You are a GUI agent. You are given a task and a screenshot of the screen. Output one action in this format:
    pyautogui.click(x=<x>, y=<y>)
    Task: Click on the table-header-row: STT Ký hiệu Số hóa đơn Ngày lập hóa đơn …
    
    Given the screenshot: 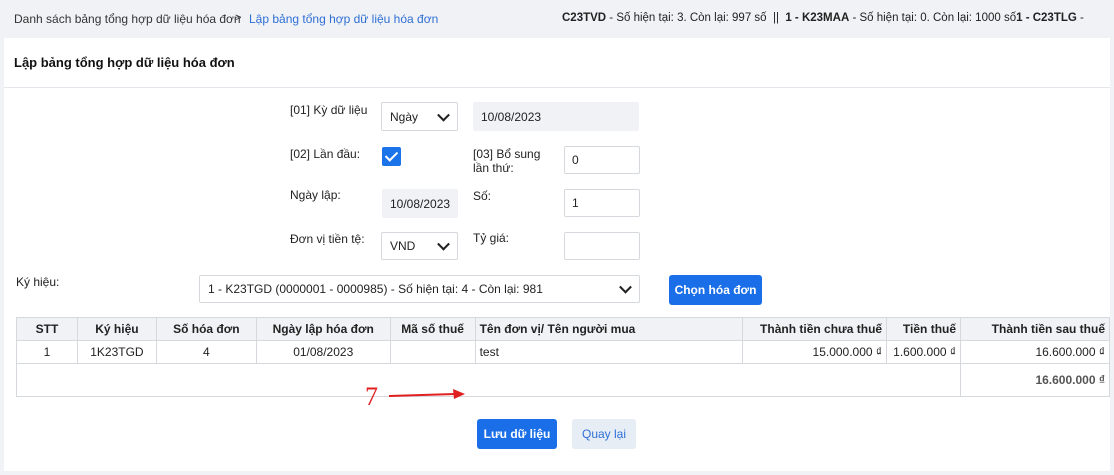 What is the action you would take?
    pyautogui.click(x=563, y=329)
    